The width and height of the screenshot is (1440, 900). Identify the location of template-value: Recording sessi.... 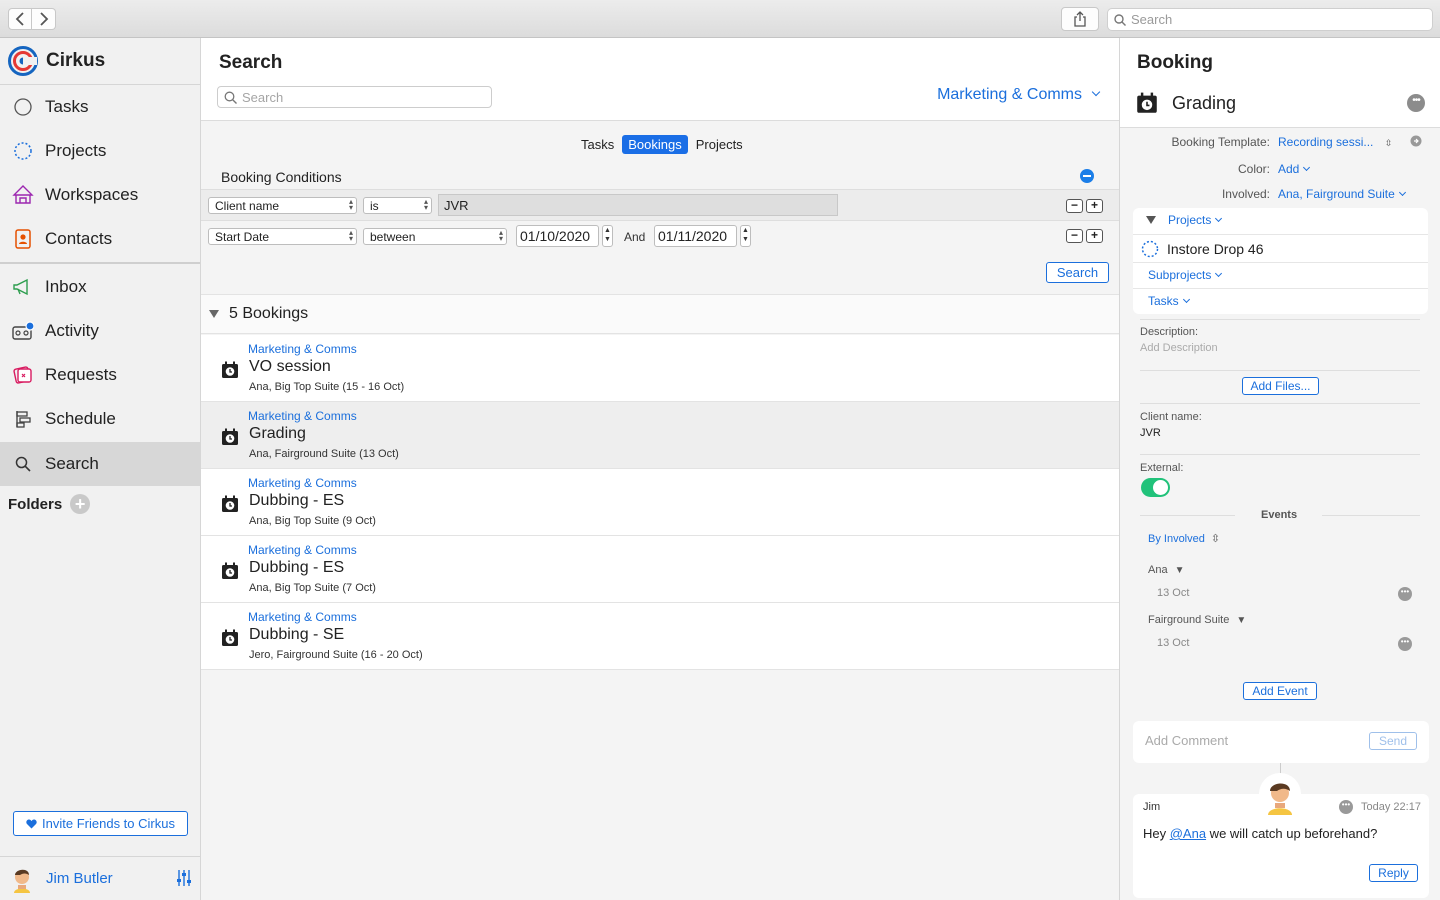
(1326, 142).